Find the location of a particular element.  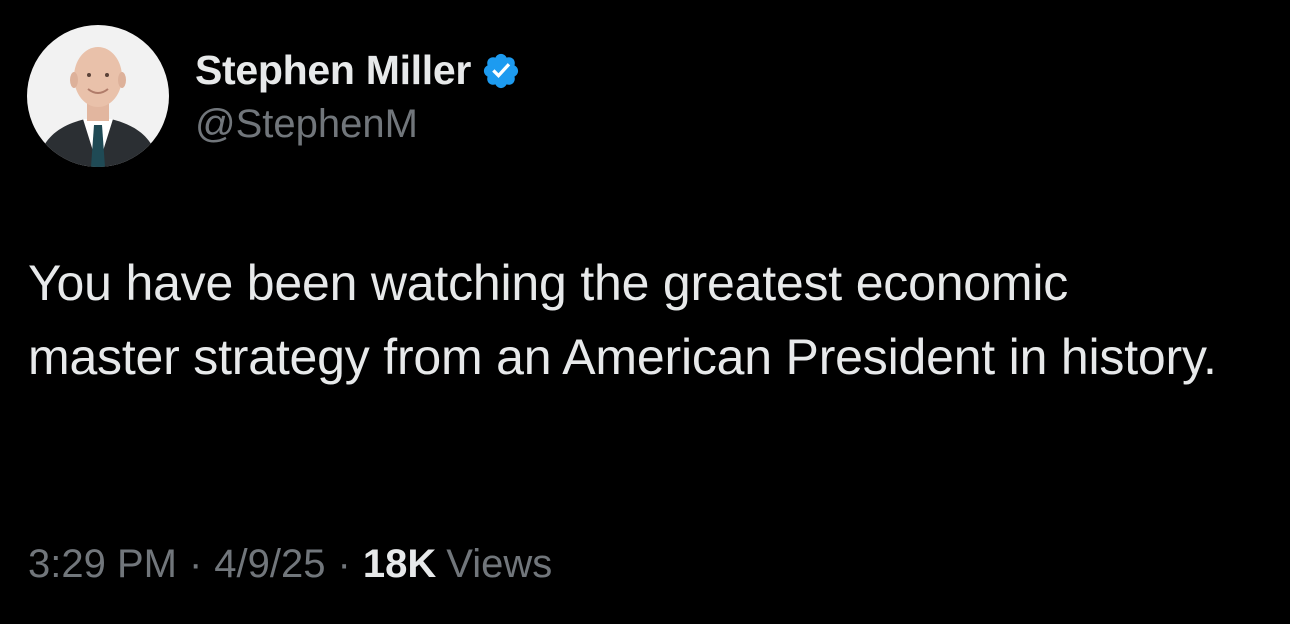

author-display-name: Stephen Miller is located at coordinates (333, 70).